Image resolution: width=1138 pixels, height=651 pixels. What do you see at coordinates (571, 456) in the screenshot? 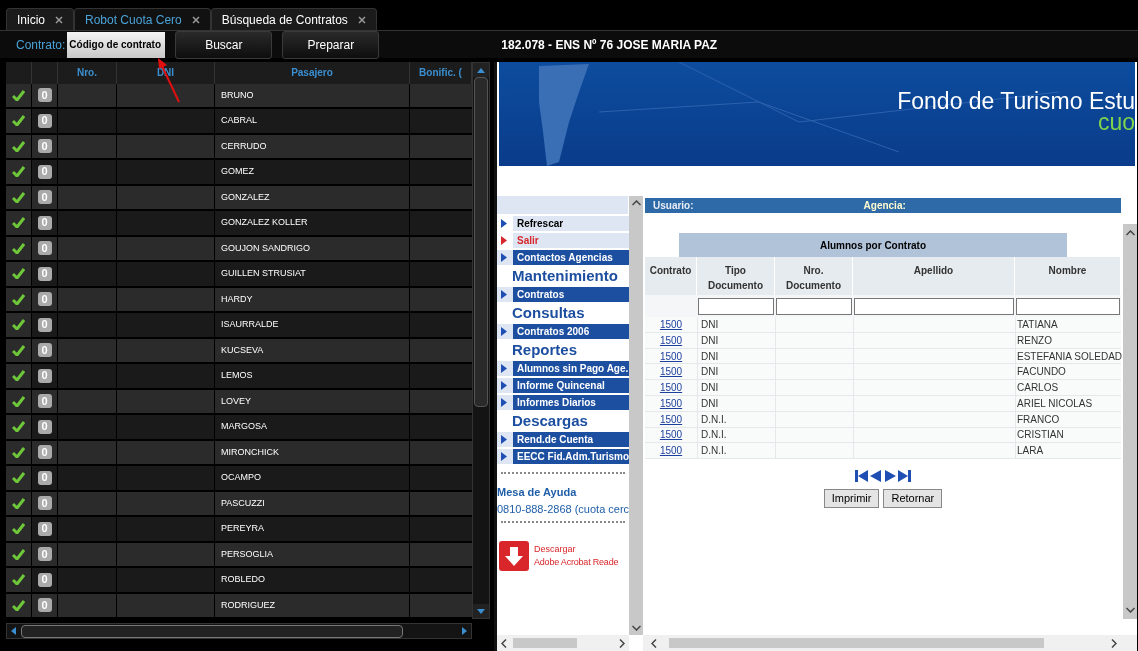
I see `sidebar-item: EECC Fid.Adm.Turismo` at bounding box center [571, 456].